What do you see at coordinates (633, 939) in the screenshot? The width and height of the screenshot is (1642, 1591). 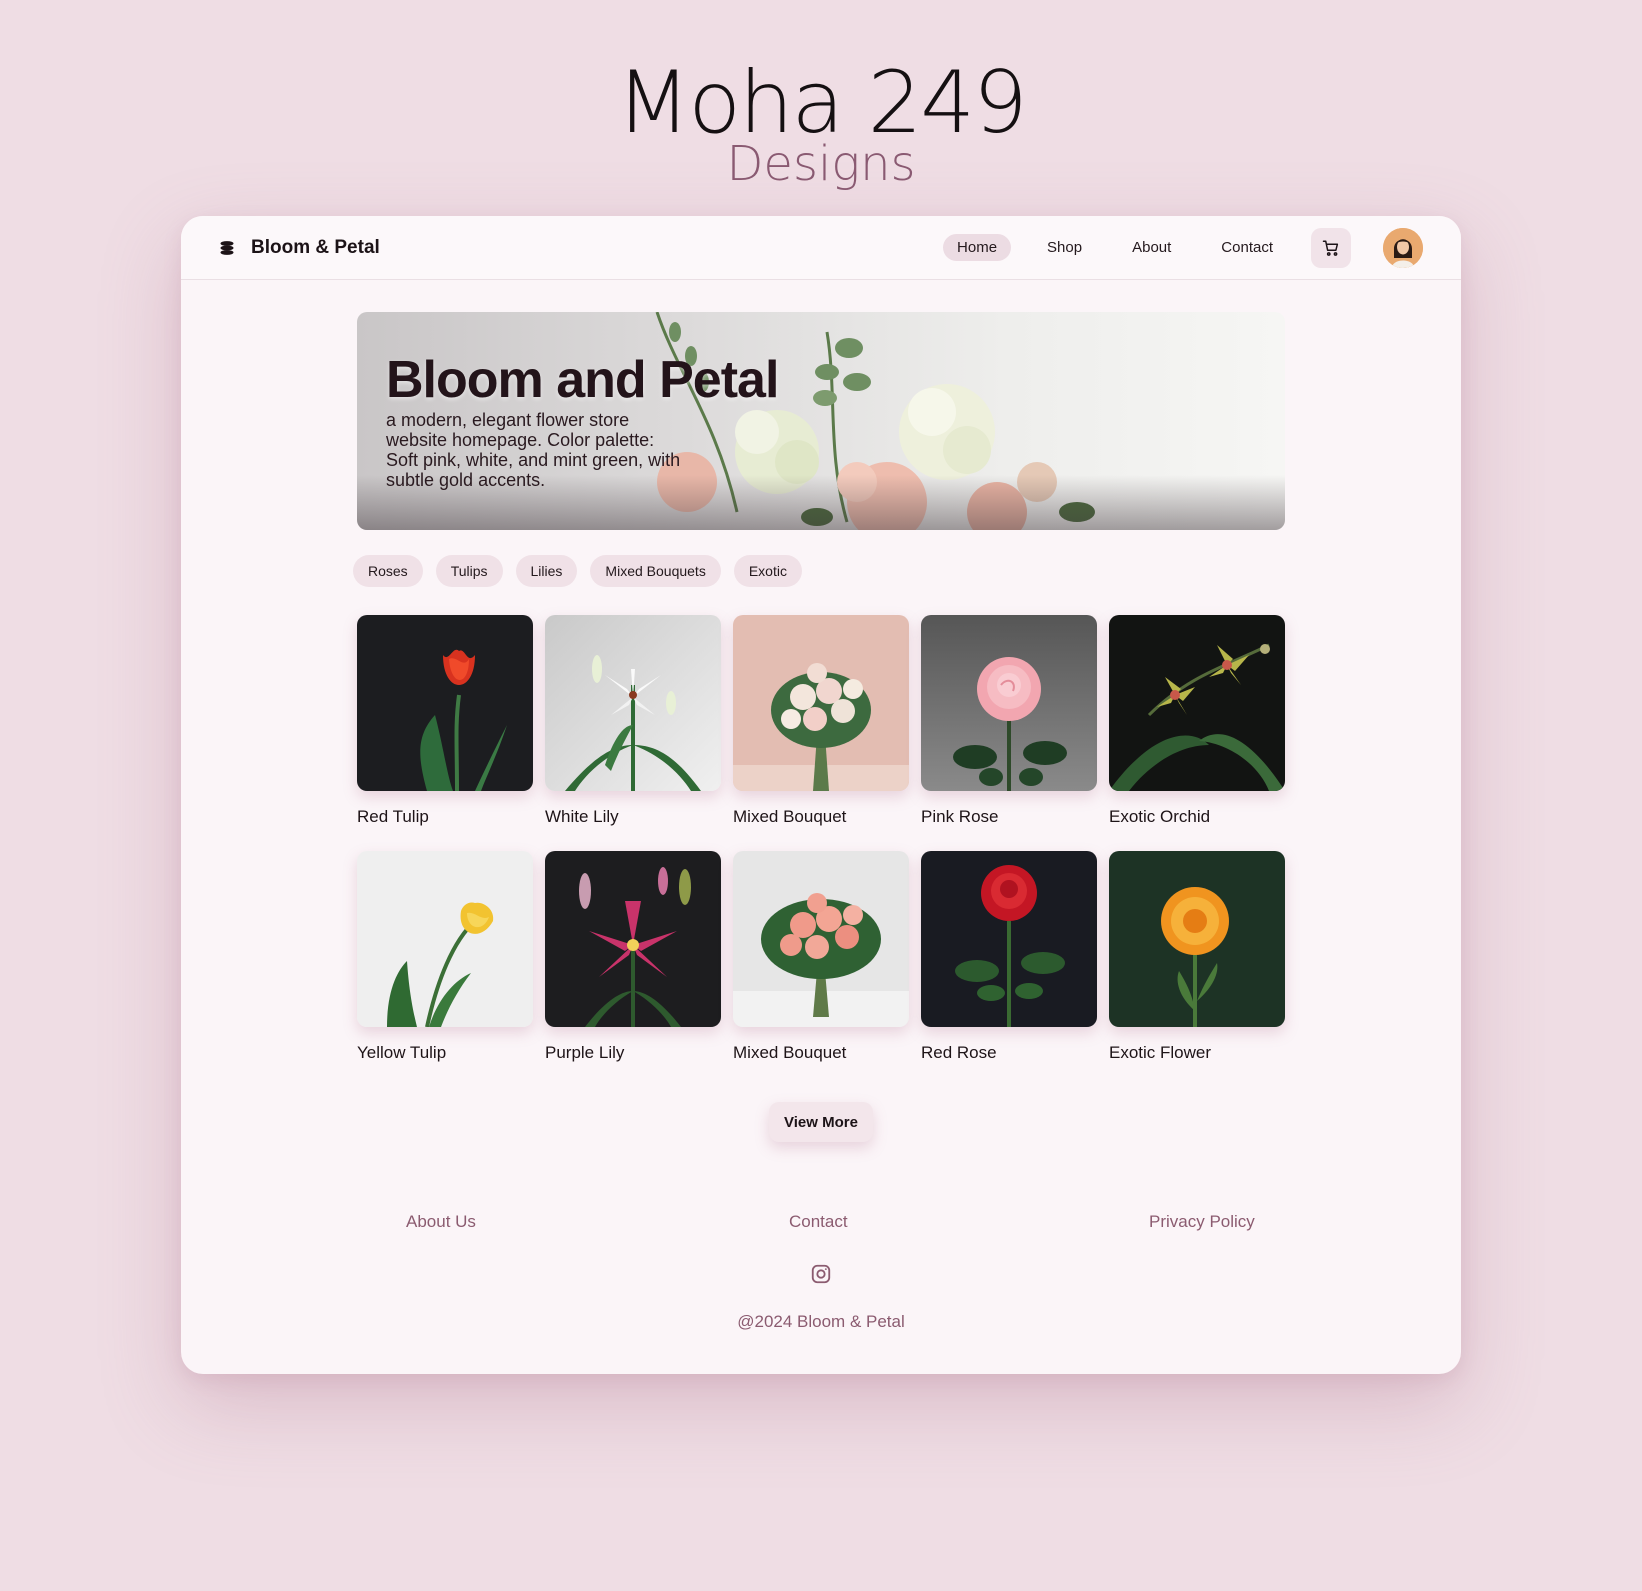 I see `purple-lily-image` at bounding box center [633, 939].